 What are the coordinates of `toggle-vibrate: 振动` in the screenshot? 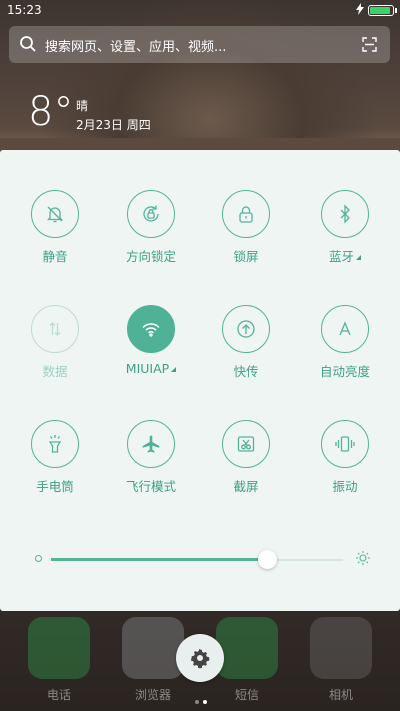 It's located at (345, 465).